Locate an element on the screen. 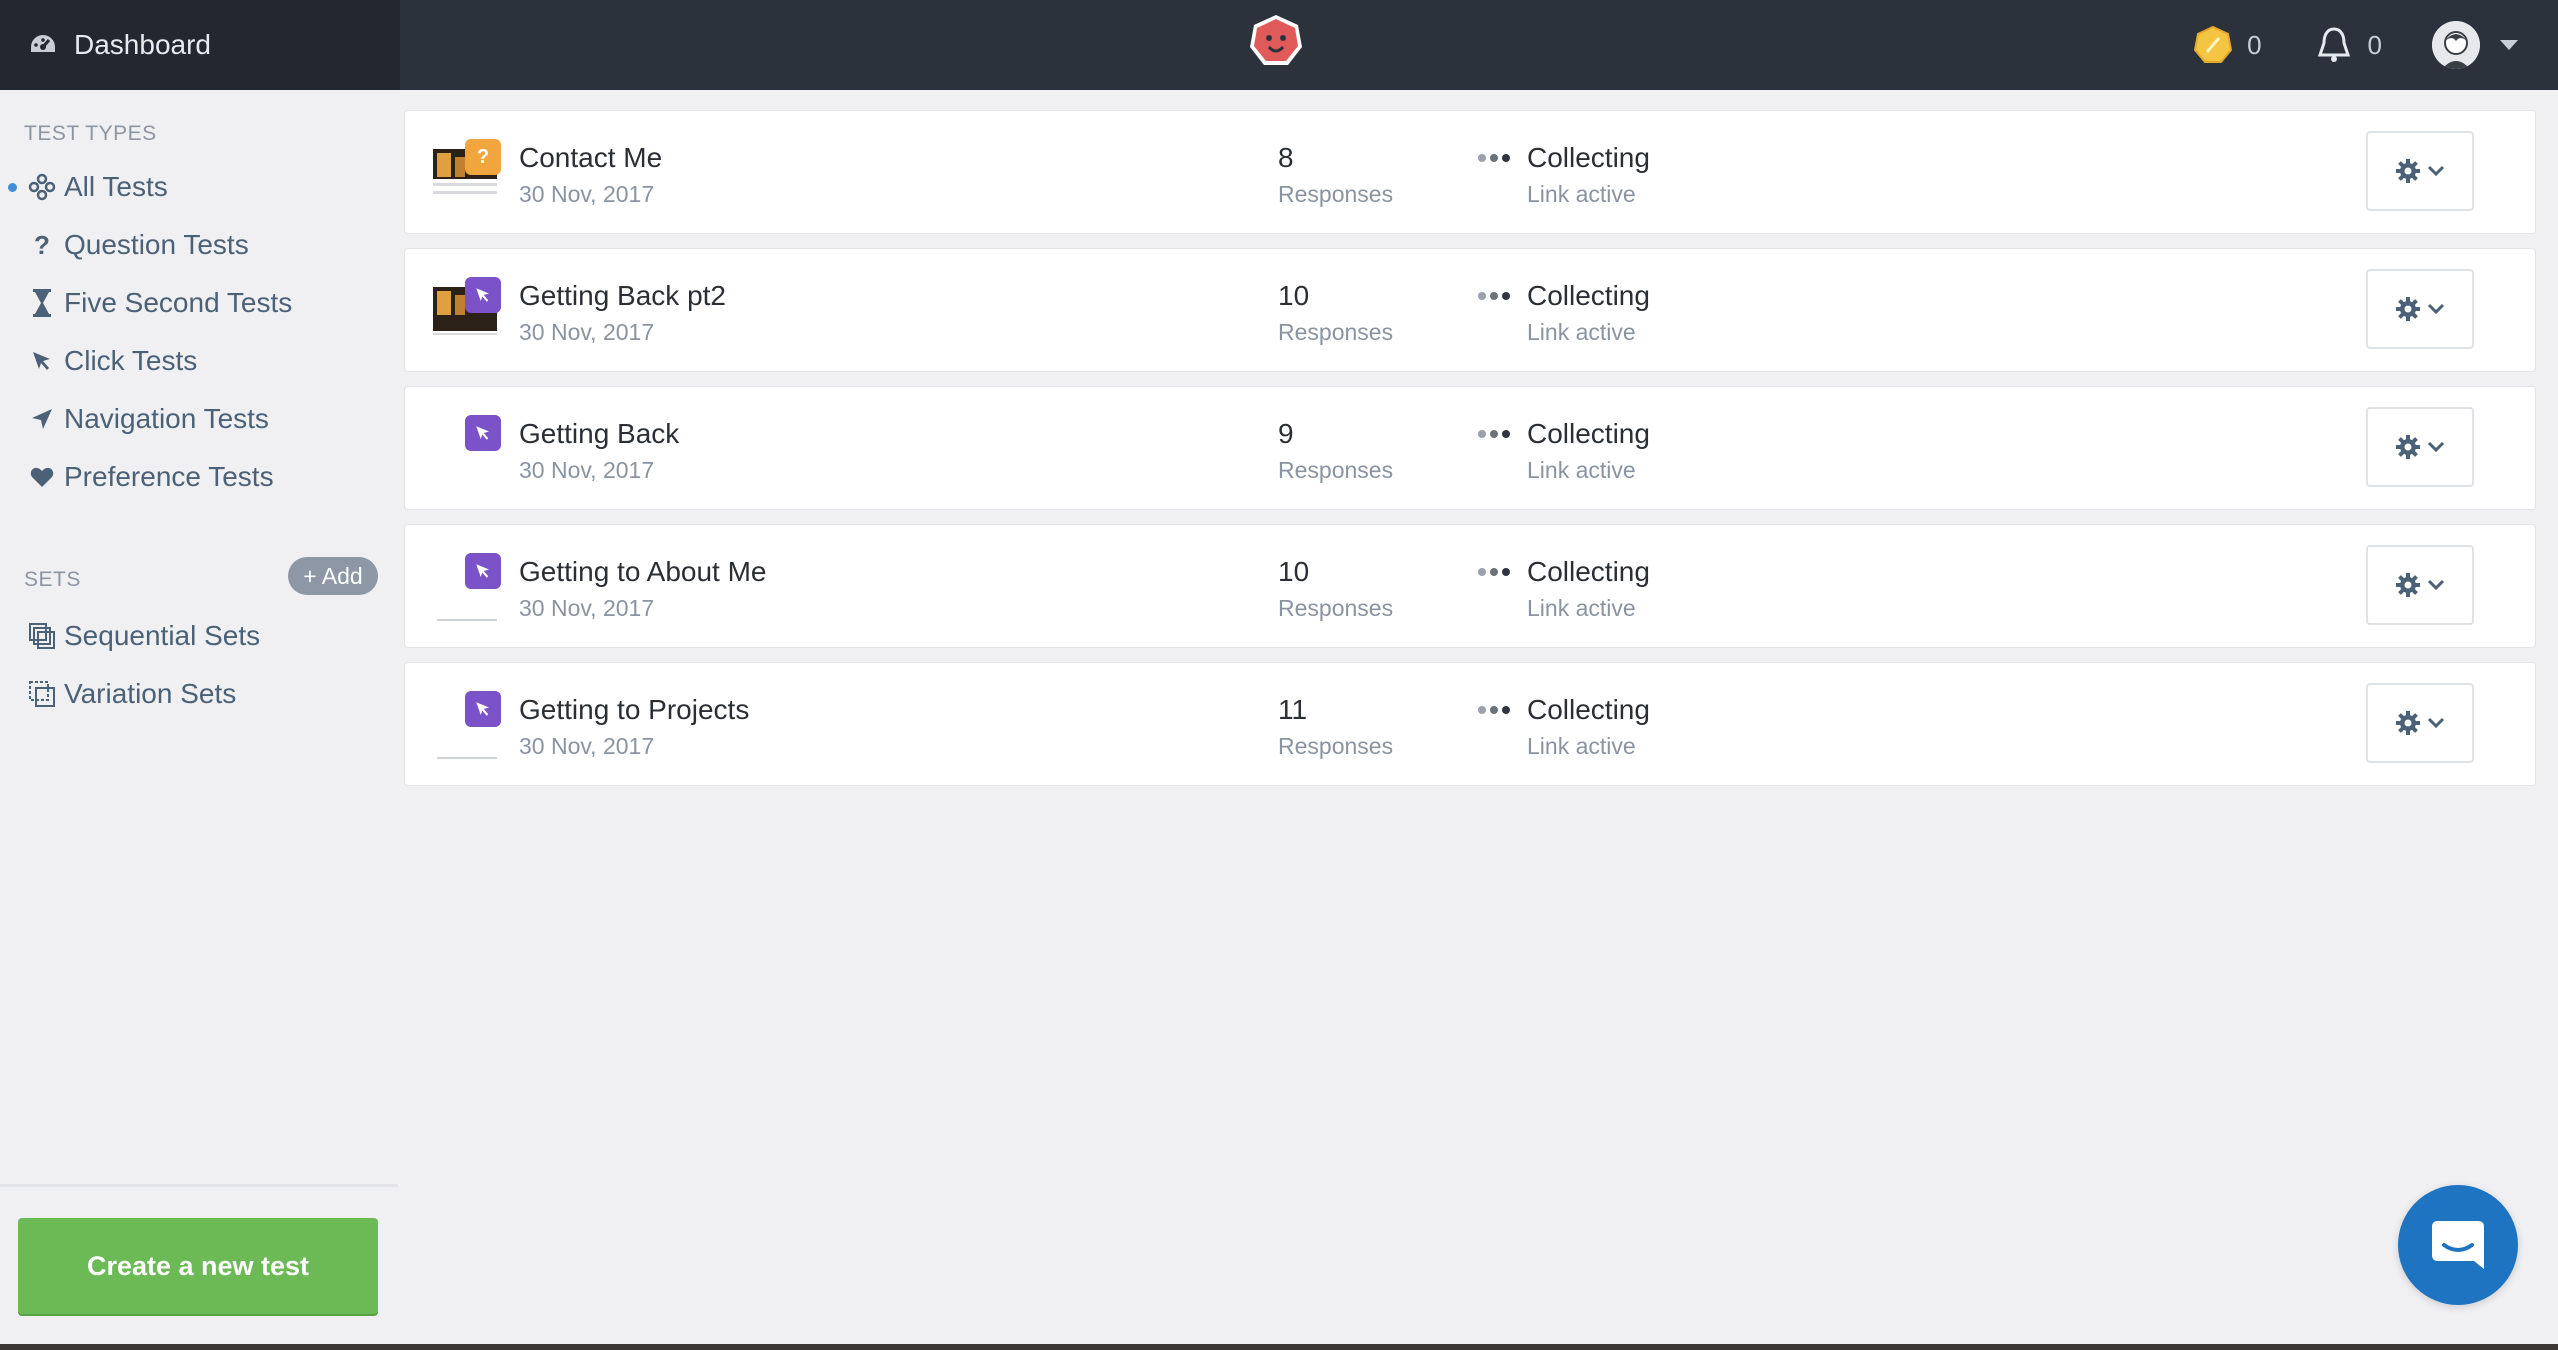 This screenshot has width=2558, height=1350. responses-count: 8 is located at coordinates (1286, 157).